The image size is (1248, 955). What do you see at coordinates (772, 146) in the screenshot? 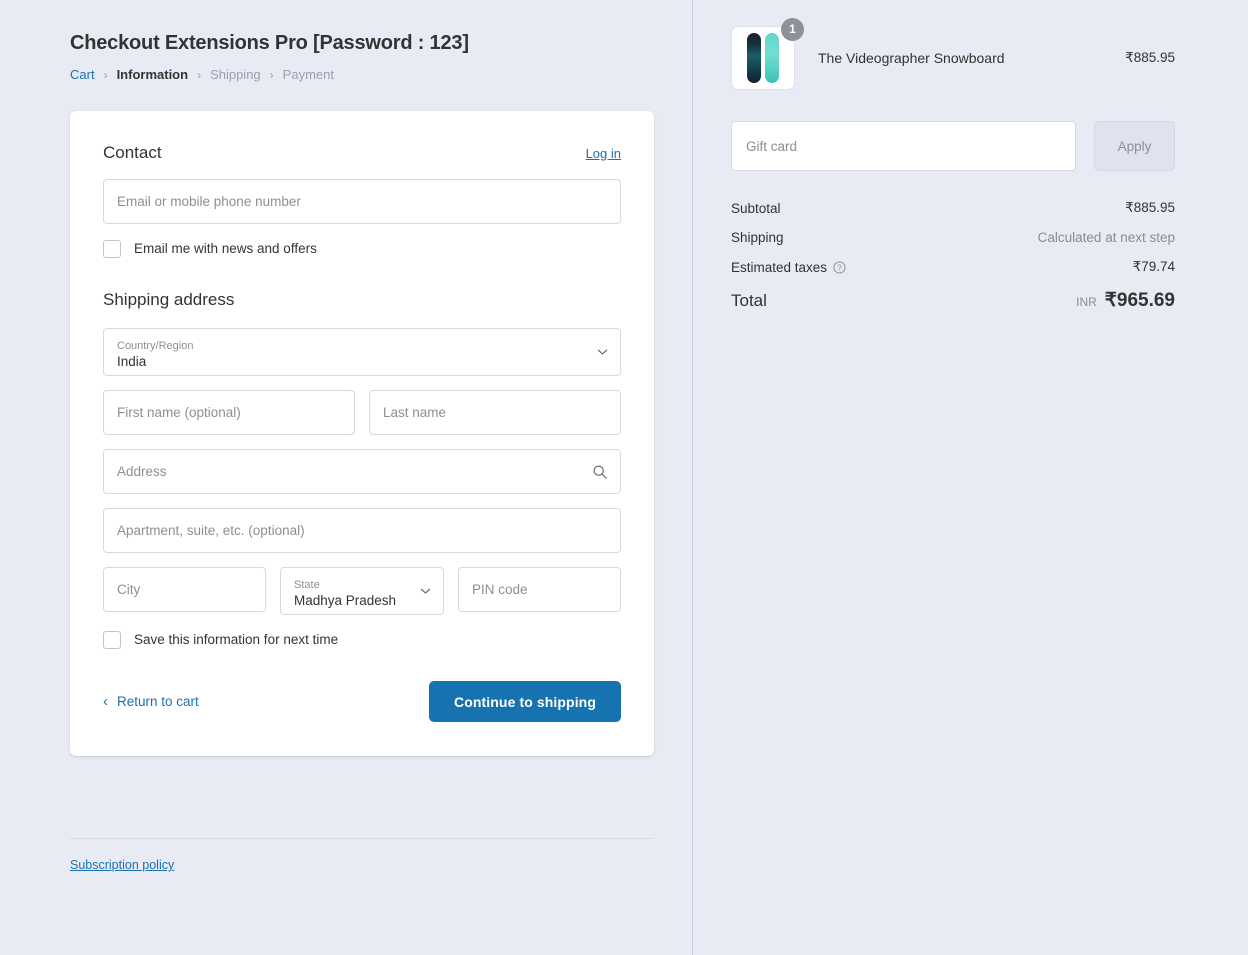
I see `gift-card-placeholder: Gift card` at bounding box center [772, 146].